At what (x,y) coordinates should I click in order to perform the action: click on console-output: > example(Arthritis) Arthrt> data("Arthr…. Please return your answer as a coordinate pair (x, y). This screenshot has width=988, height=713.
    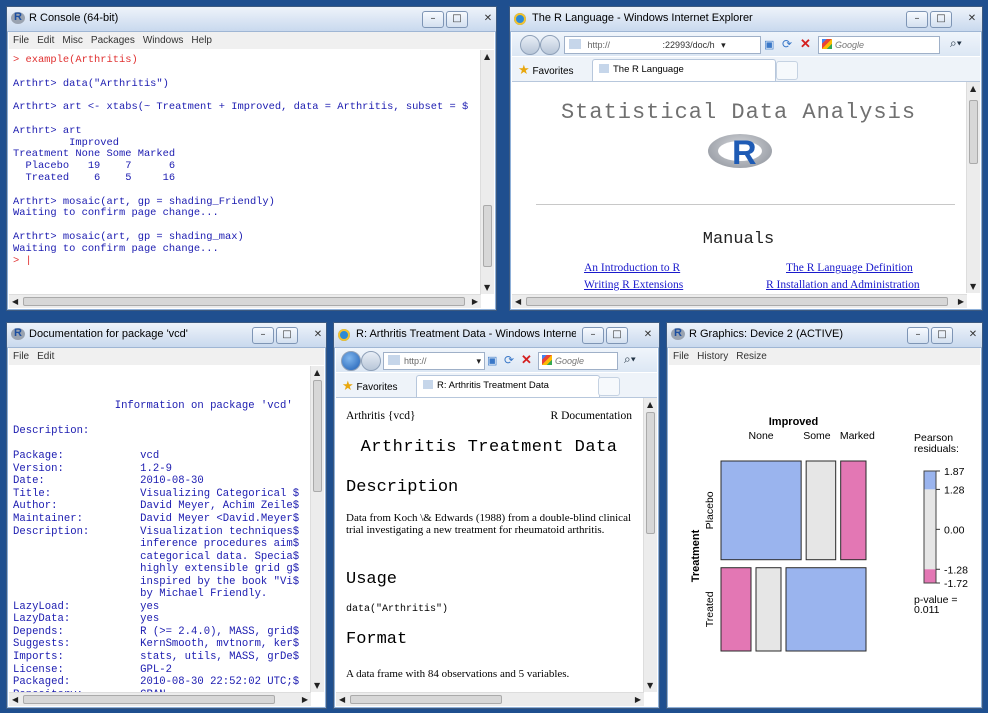
    Looking at the image, I should click on (240, 160).